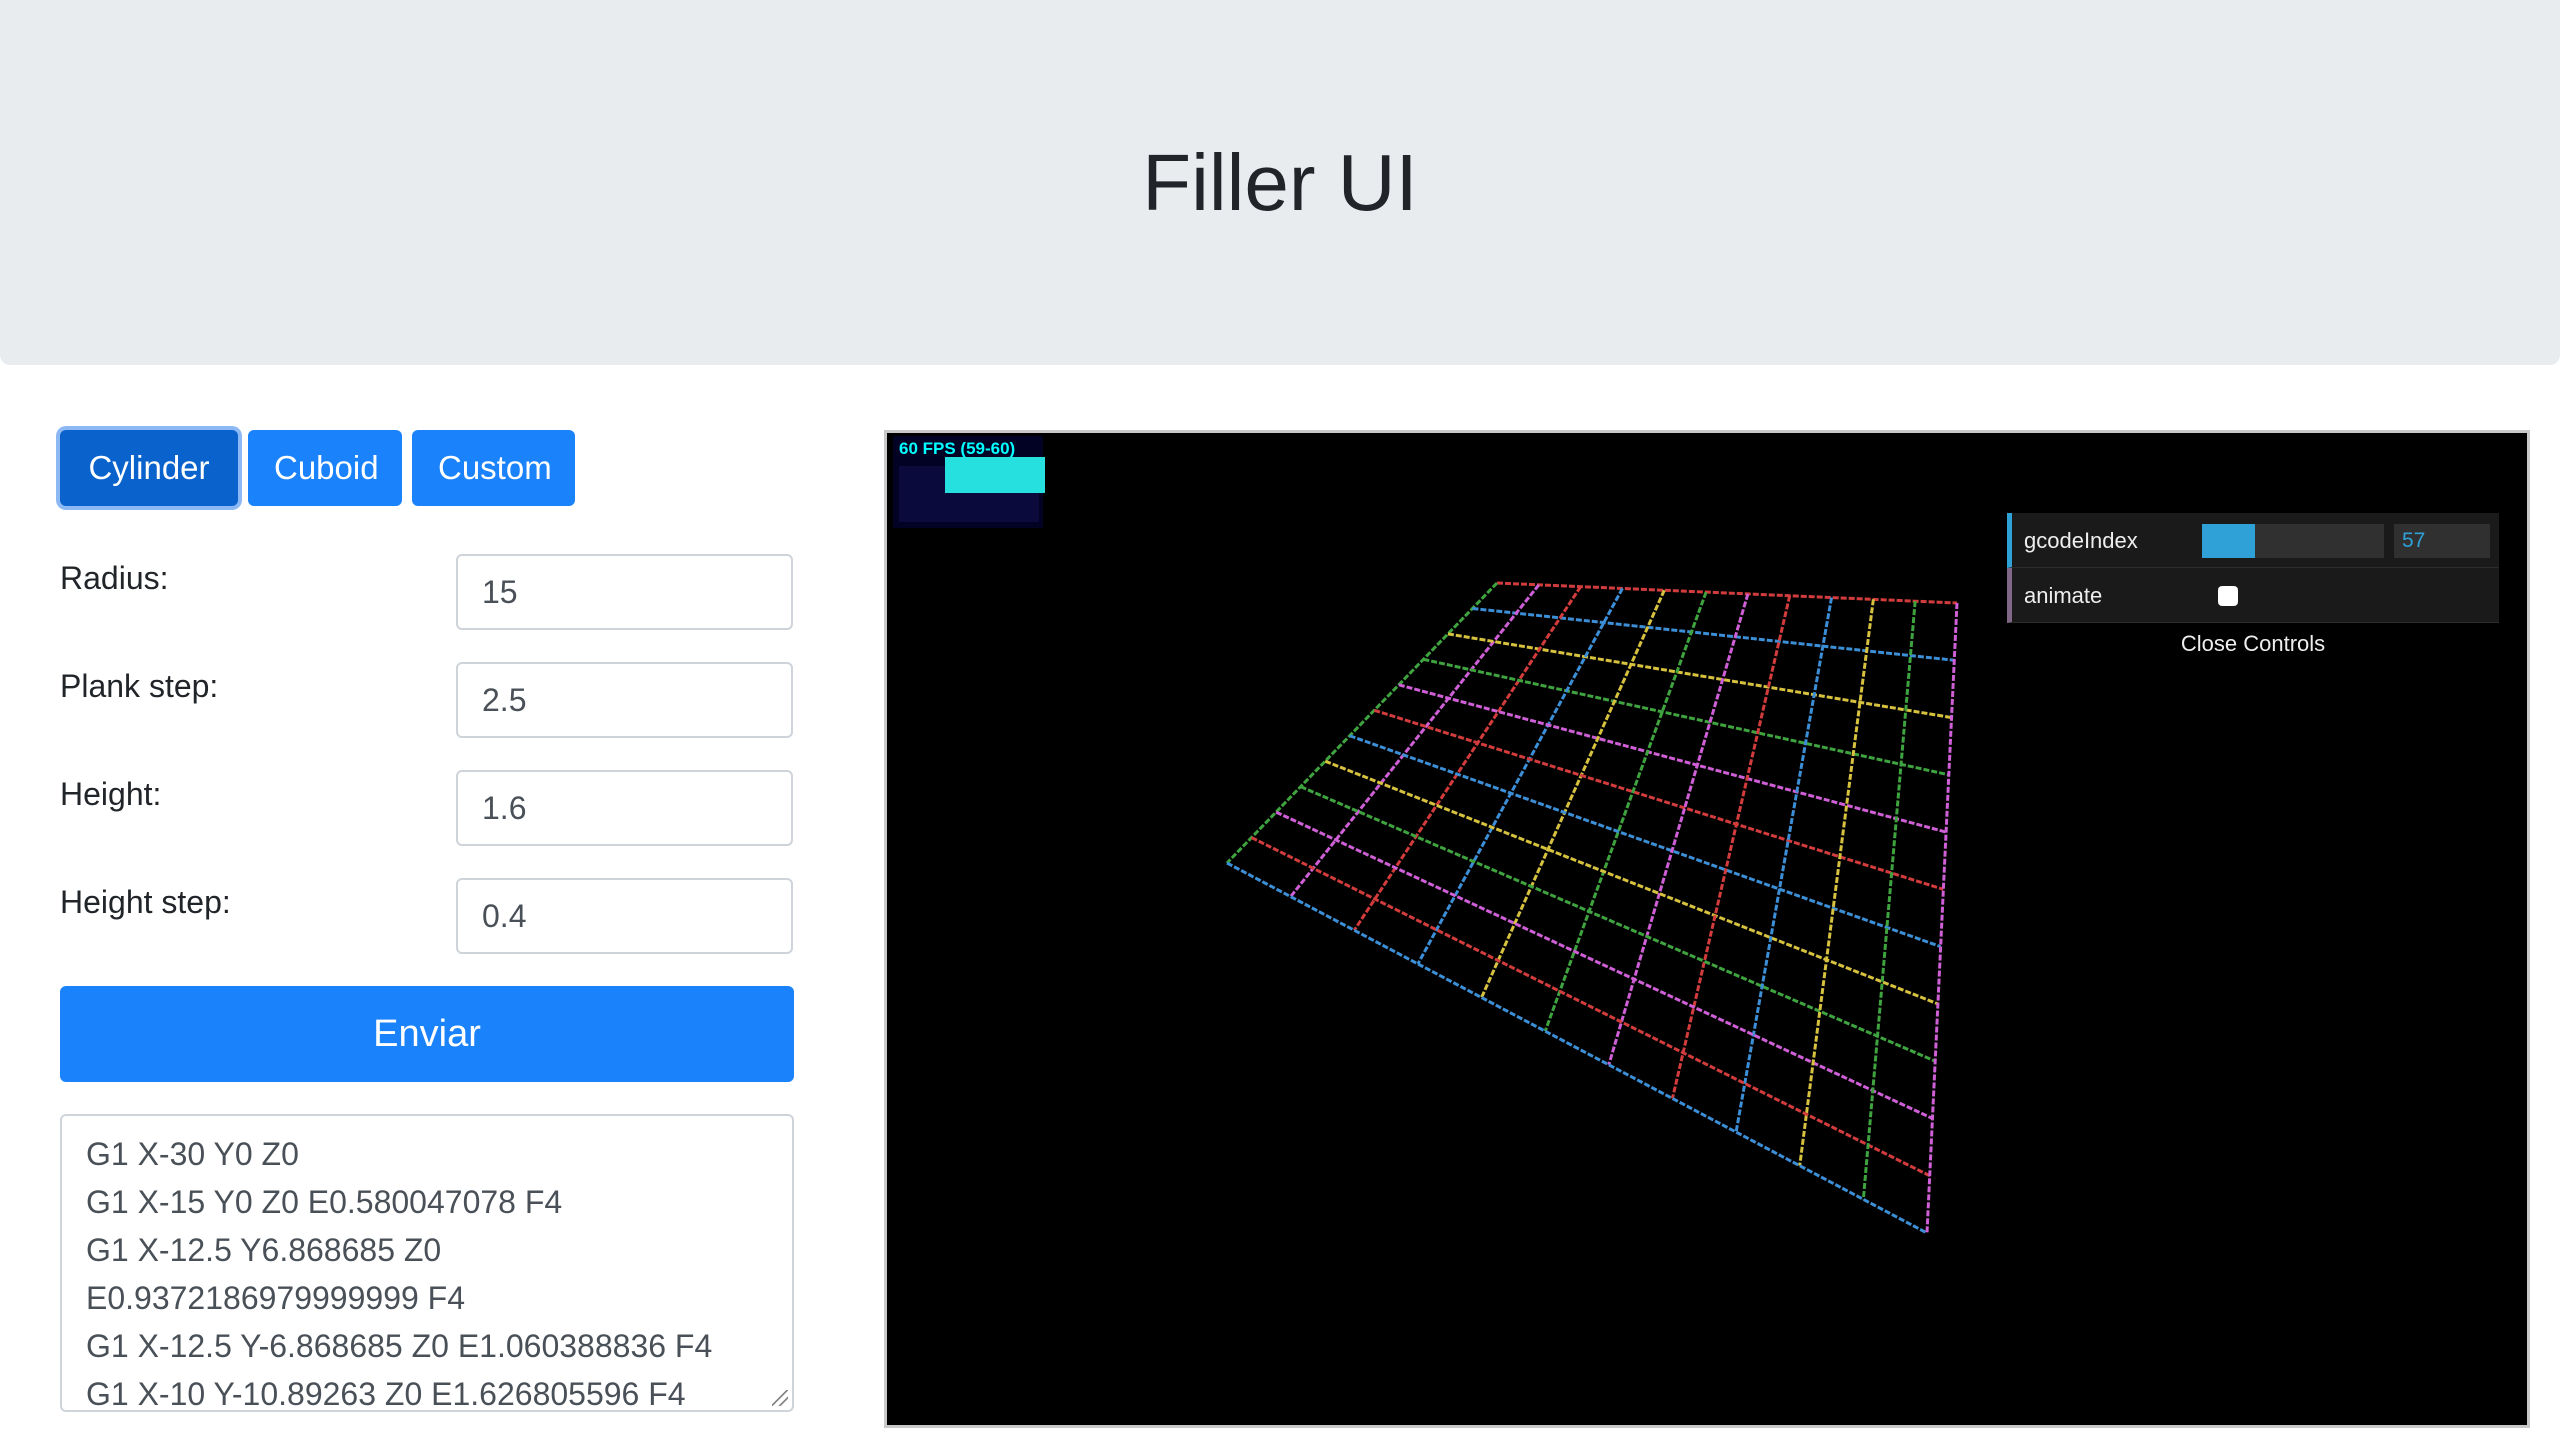 This screenshot has height=1450, width=2560. I want to click on animate-control: animate, so click(2253, 595).